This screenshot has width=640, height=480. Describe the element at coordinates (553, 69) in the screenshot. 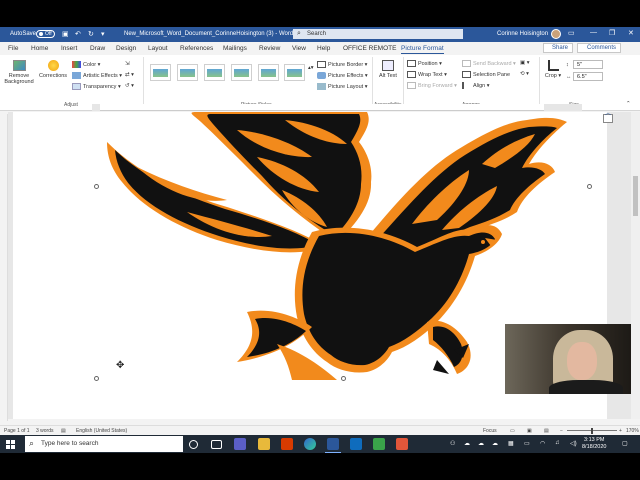

I see `crop-button: Crop ▾` at that location.